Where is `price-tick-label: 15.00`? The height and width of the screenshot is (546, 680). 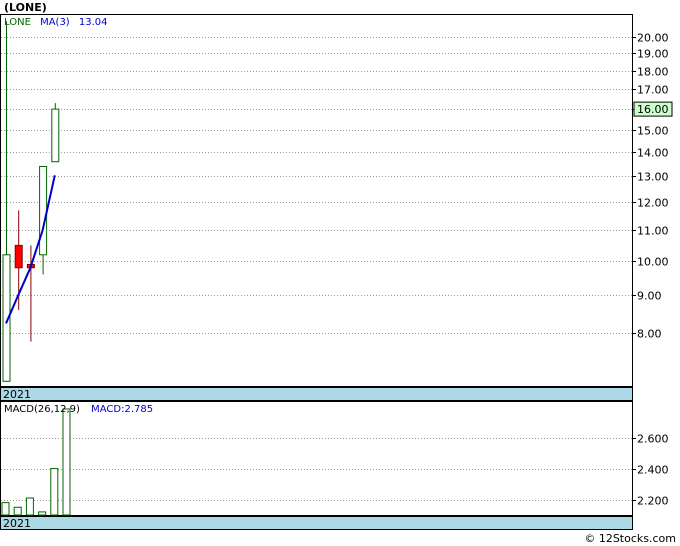 price-tick-label: 15.00 is located at coordinates (653, 131).